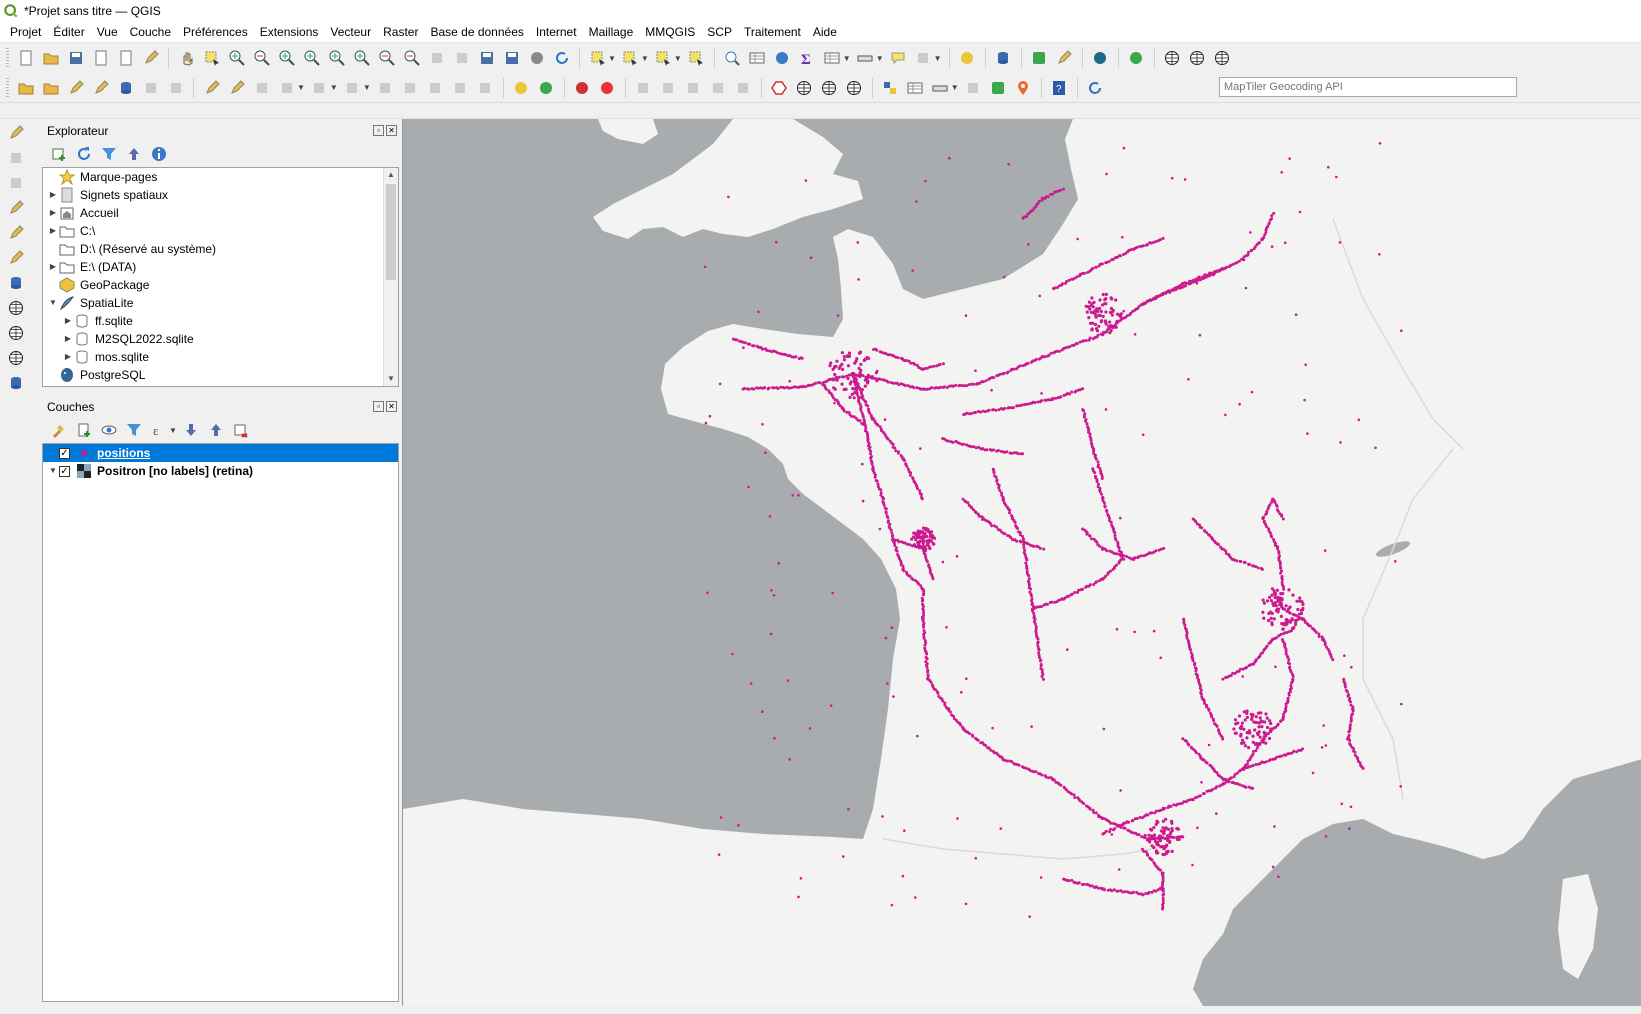 The width and height of the screenshot is (1641, 1014). I want to click on close-panel-button: ✕, so click(391, 406).